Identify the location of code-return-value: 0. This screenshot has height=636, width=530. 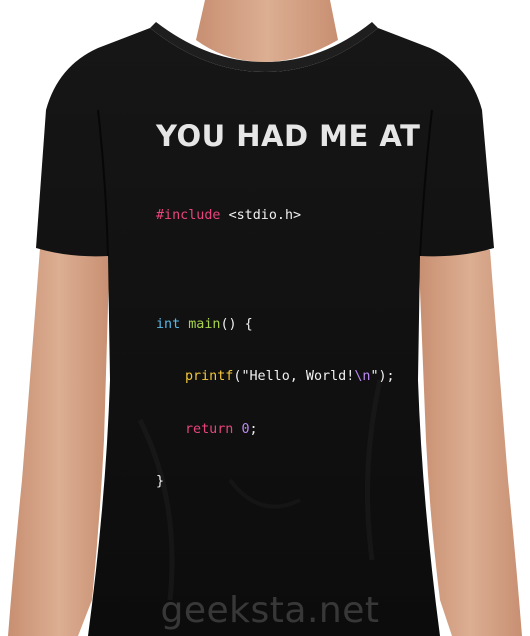
(245, 429).